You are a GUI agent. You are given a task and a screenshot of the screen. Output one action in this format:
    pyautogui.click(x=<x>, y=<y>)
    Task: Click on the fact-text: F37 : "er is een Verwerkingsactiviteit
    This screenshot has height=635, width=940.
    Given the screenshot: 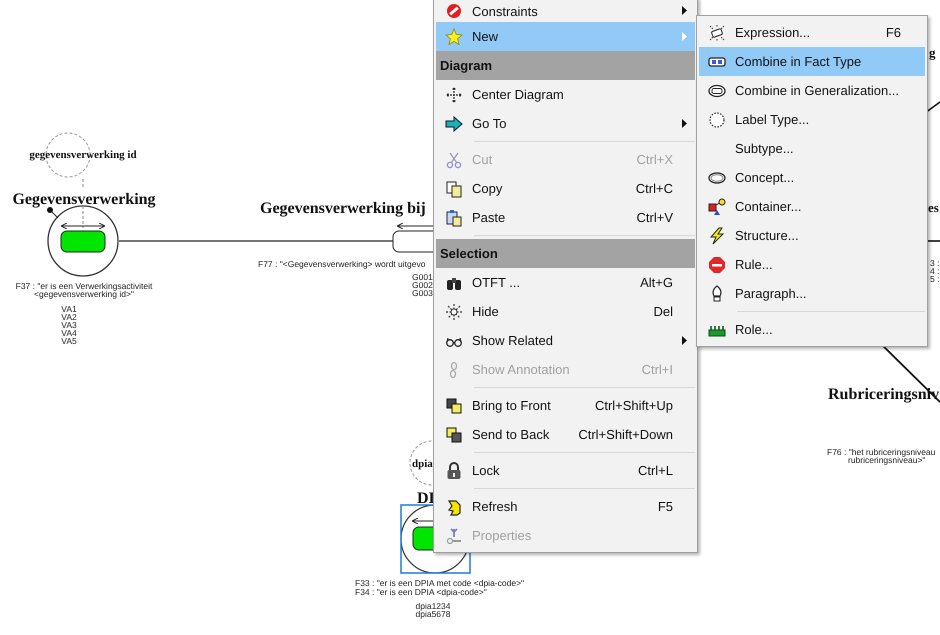 What is the action you would take?
    pyautogui.click(x=84, y=286)
    